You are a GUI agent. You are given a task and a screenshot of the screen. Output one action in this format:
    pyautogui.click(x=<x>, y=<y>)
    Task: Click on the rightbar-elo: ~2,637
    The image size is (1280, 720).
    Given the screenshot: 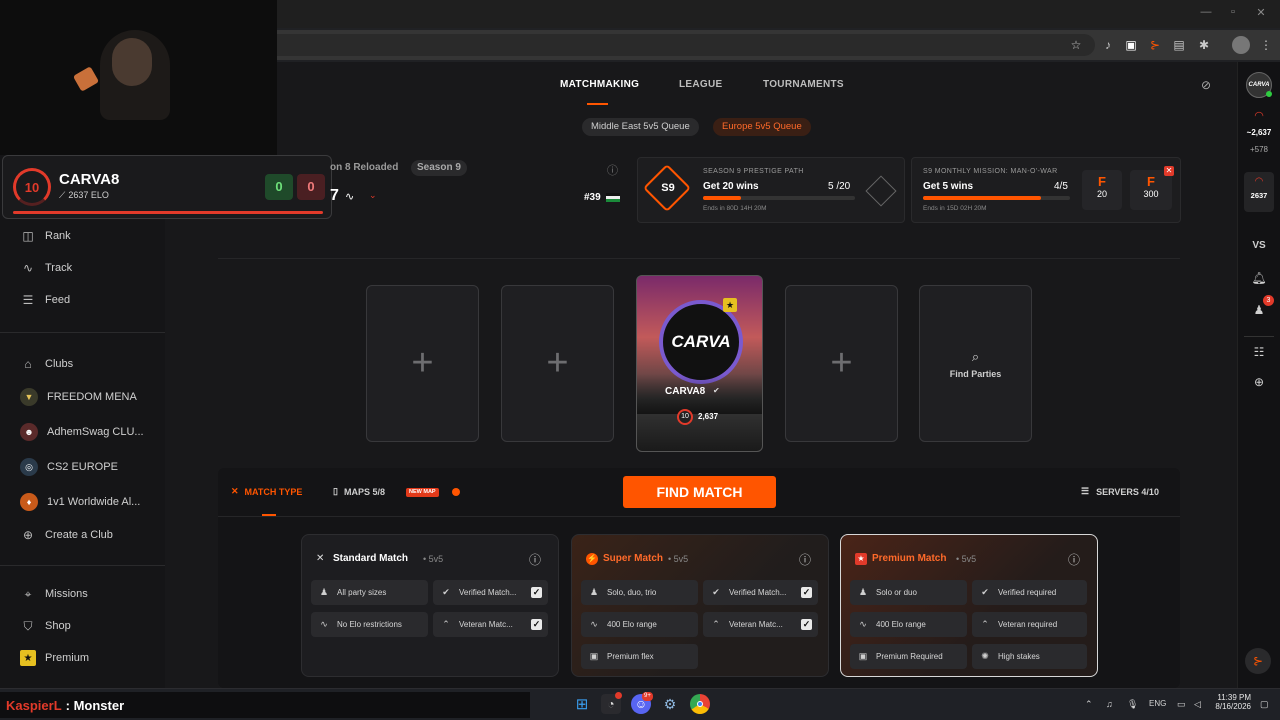 What is the action you would take?
    pyautogui.click(x=1259, y=132)
    